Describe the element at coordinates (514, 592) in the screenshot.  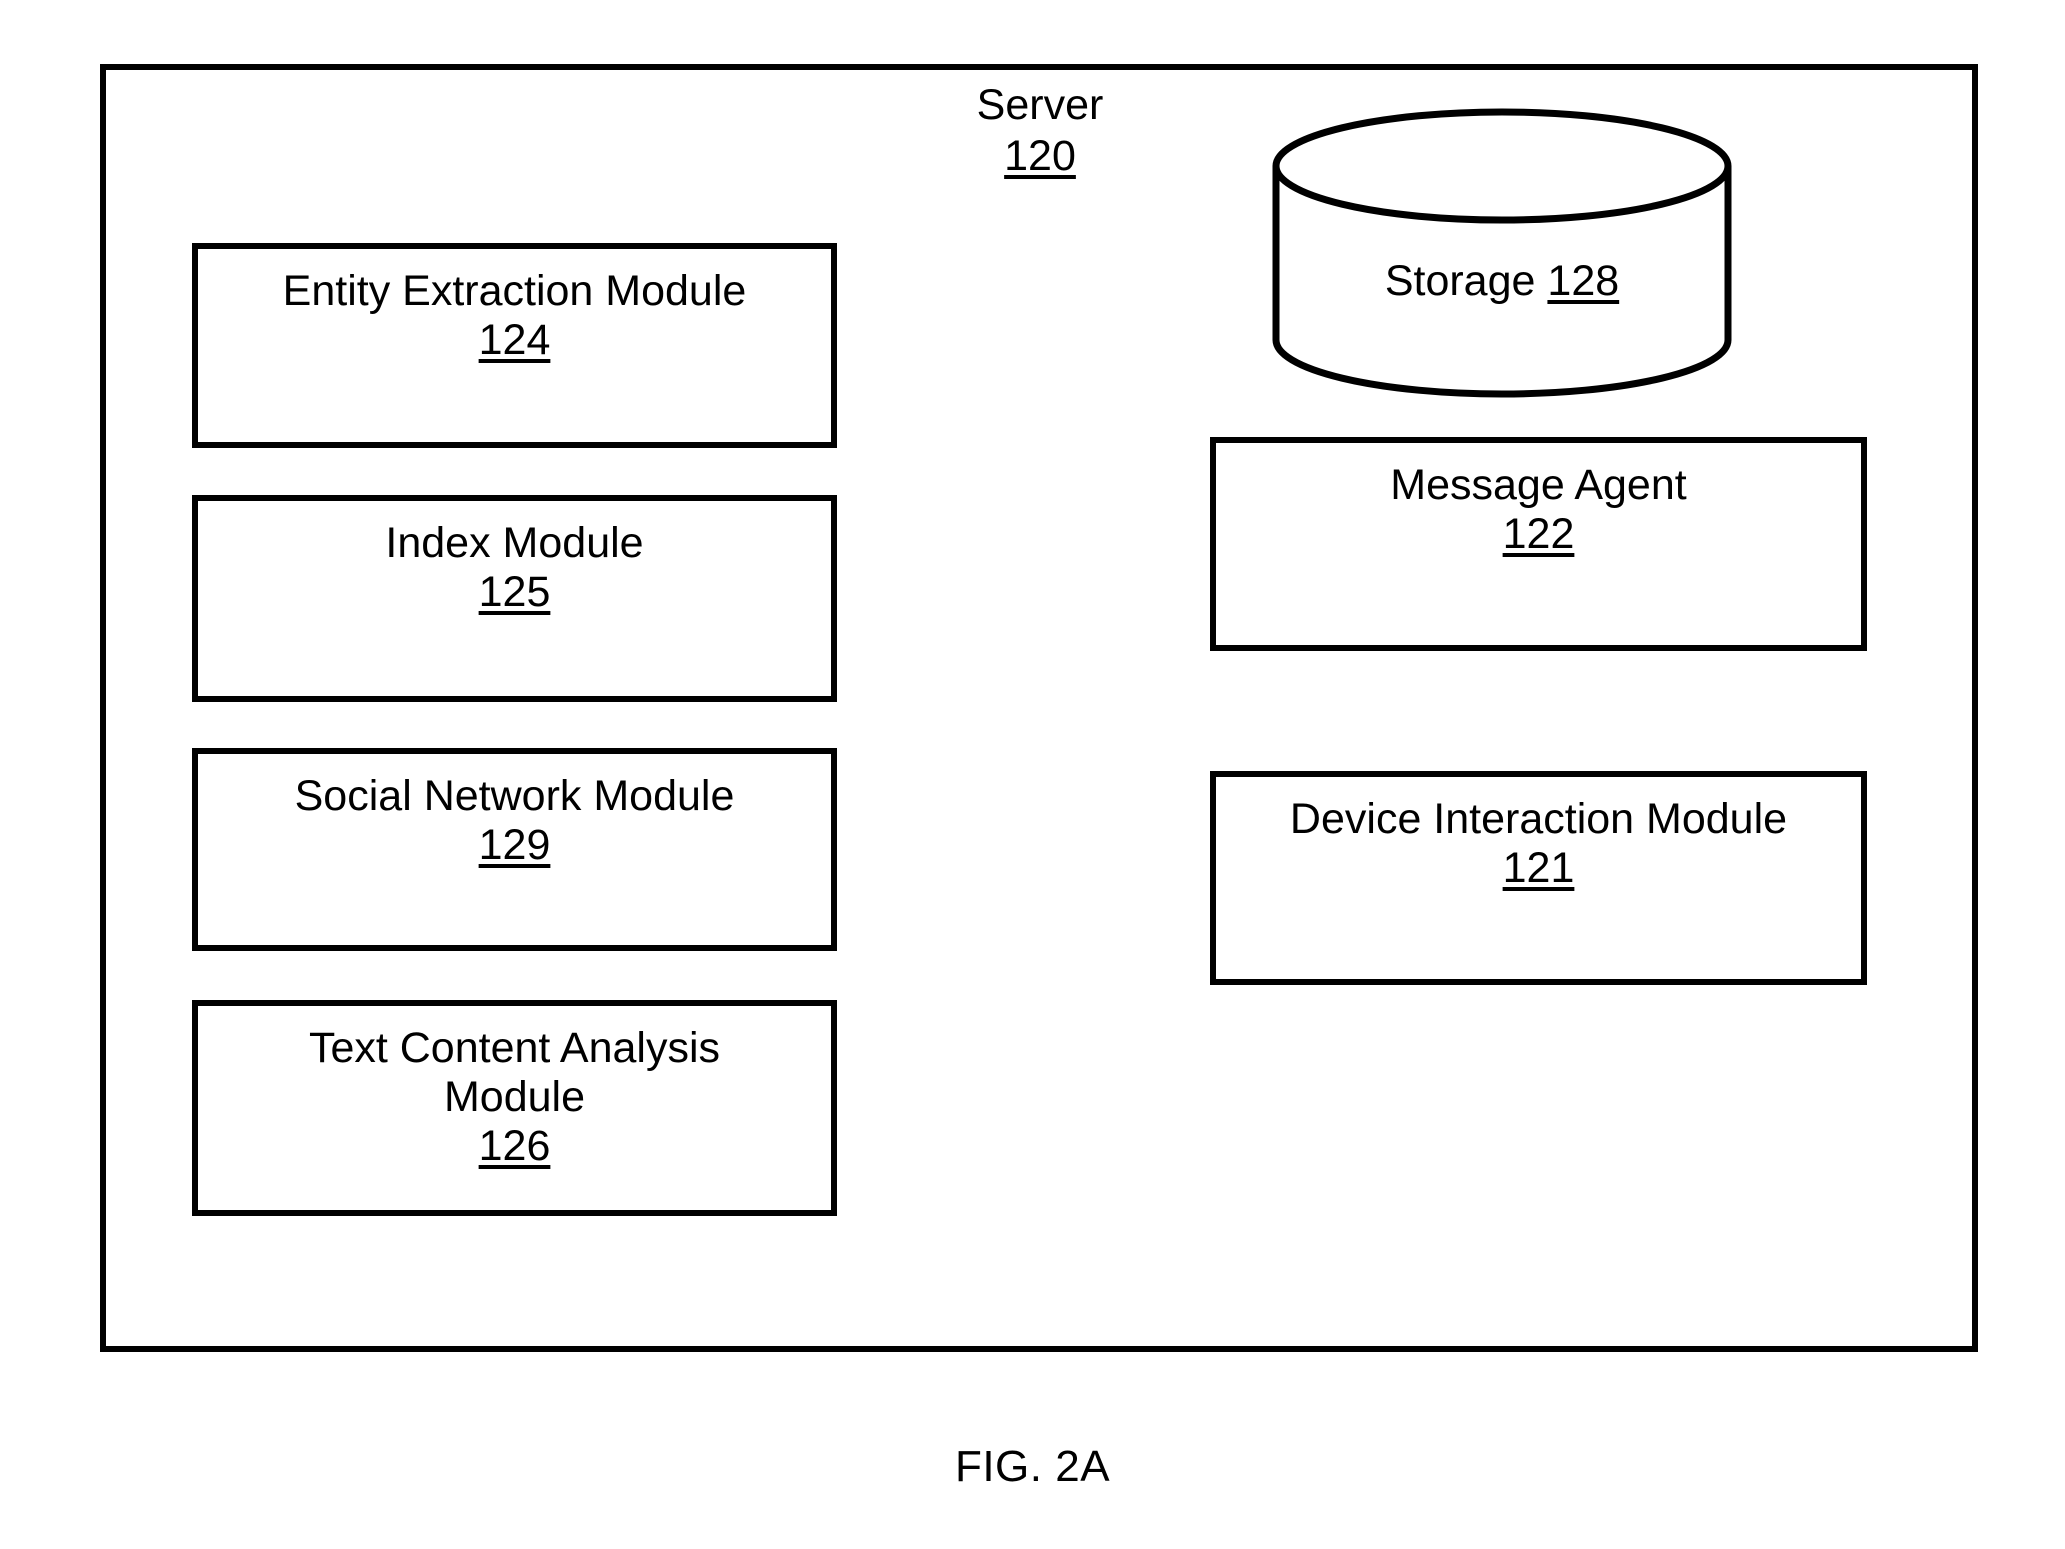
I see `index-module-reference-number: 125` at that location.